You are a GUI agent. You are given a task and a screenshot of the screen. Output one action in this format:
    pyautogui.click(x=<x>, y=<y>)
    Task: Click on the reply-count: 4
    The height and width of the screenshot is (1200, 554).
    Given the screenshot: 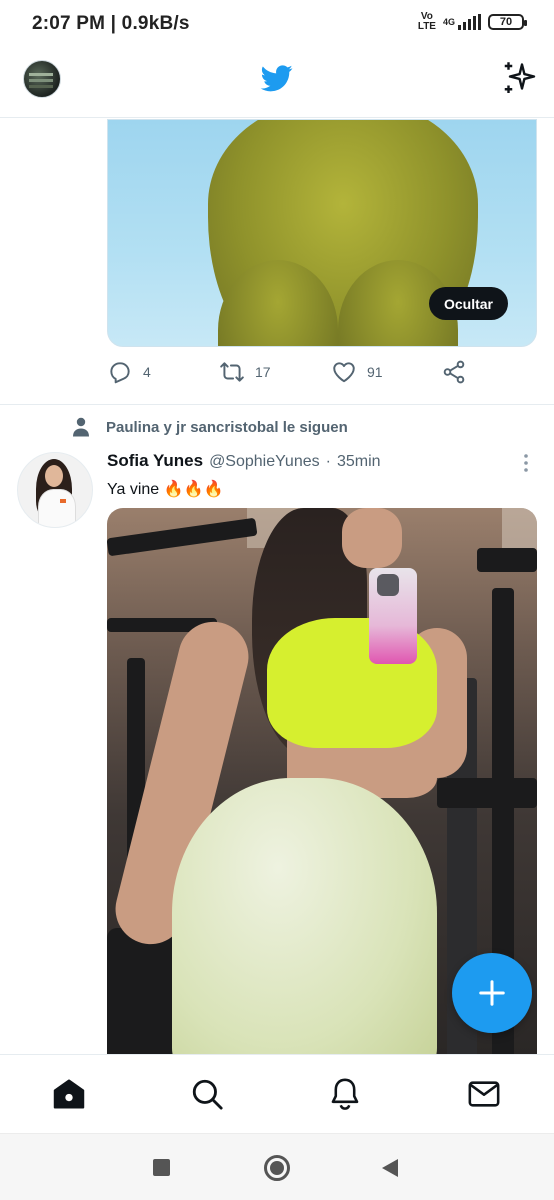 What is the action you would take?
    pyautogui.click(x=147, y=372)
    